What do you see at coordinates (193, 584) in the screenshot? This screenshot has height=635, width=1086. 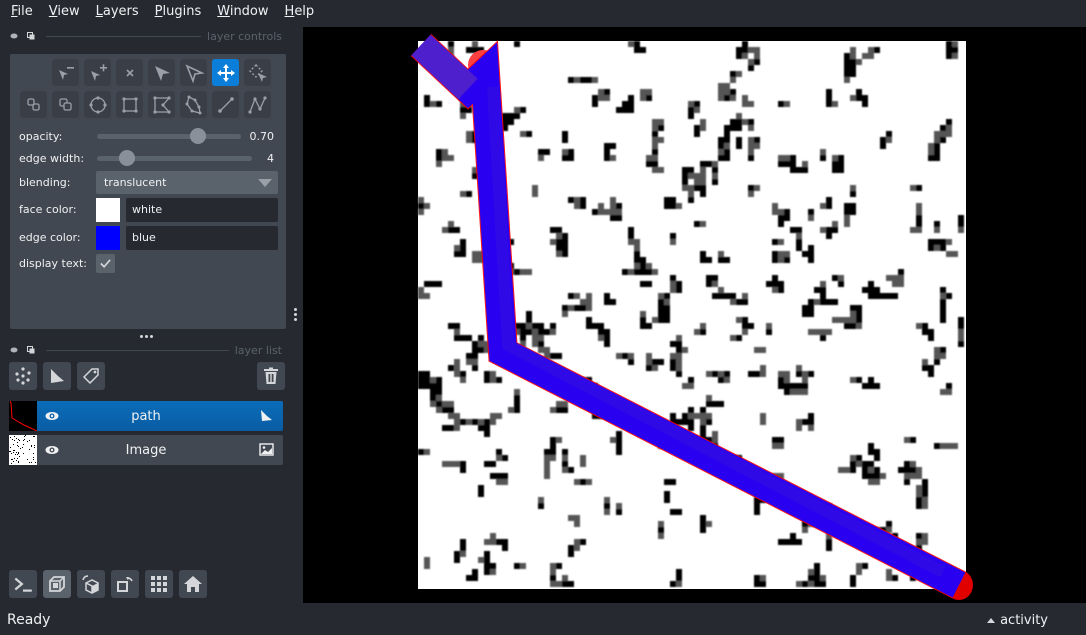 I see `reset-view-button` at bounding box center [193, 584].